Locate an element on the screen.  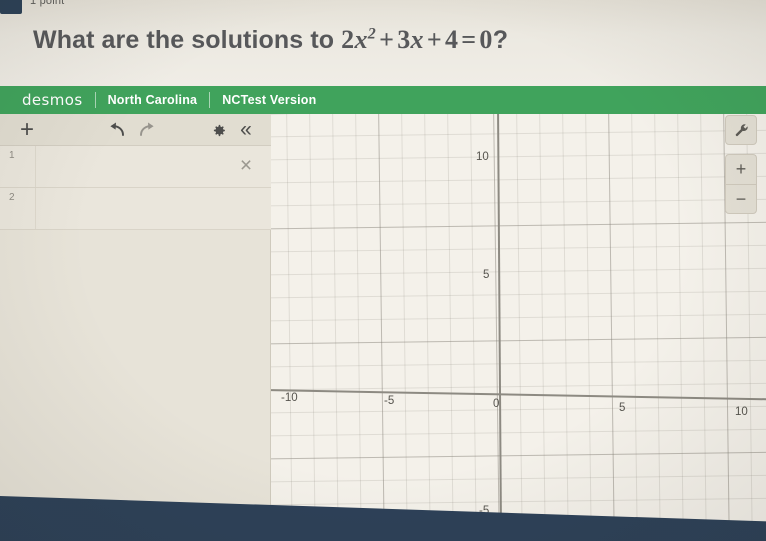
minus-icon: − is located at coordinates (741, 198).